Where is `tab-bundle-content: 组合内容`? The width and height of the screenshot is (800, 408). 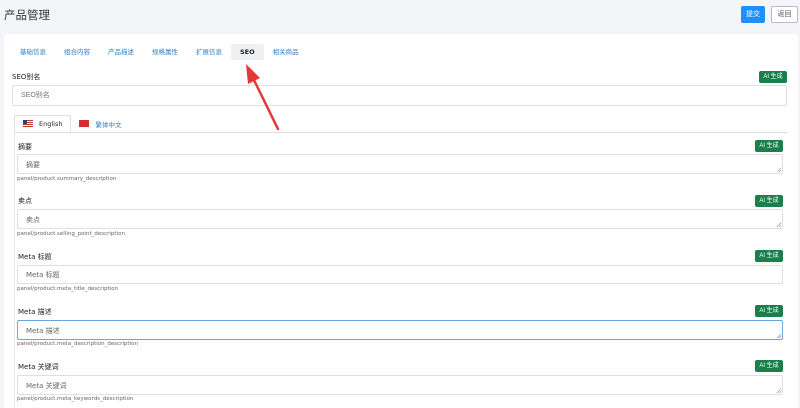
tab-bundle-content: 组合内容 is located at coordinates (77, 52).